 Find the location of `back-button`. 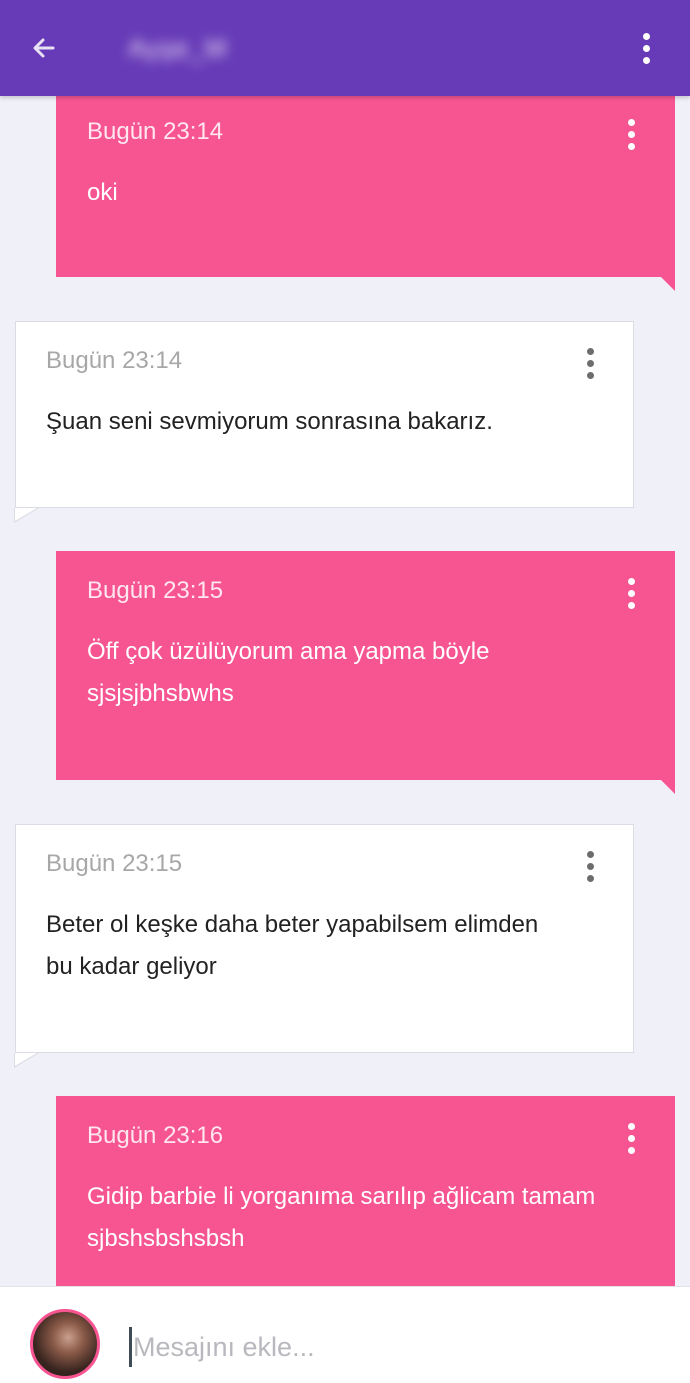

back-button is located at coordinates (44, 48).